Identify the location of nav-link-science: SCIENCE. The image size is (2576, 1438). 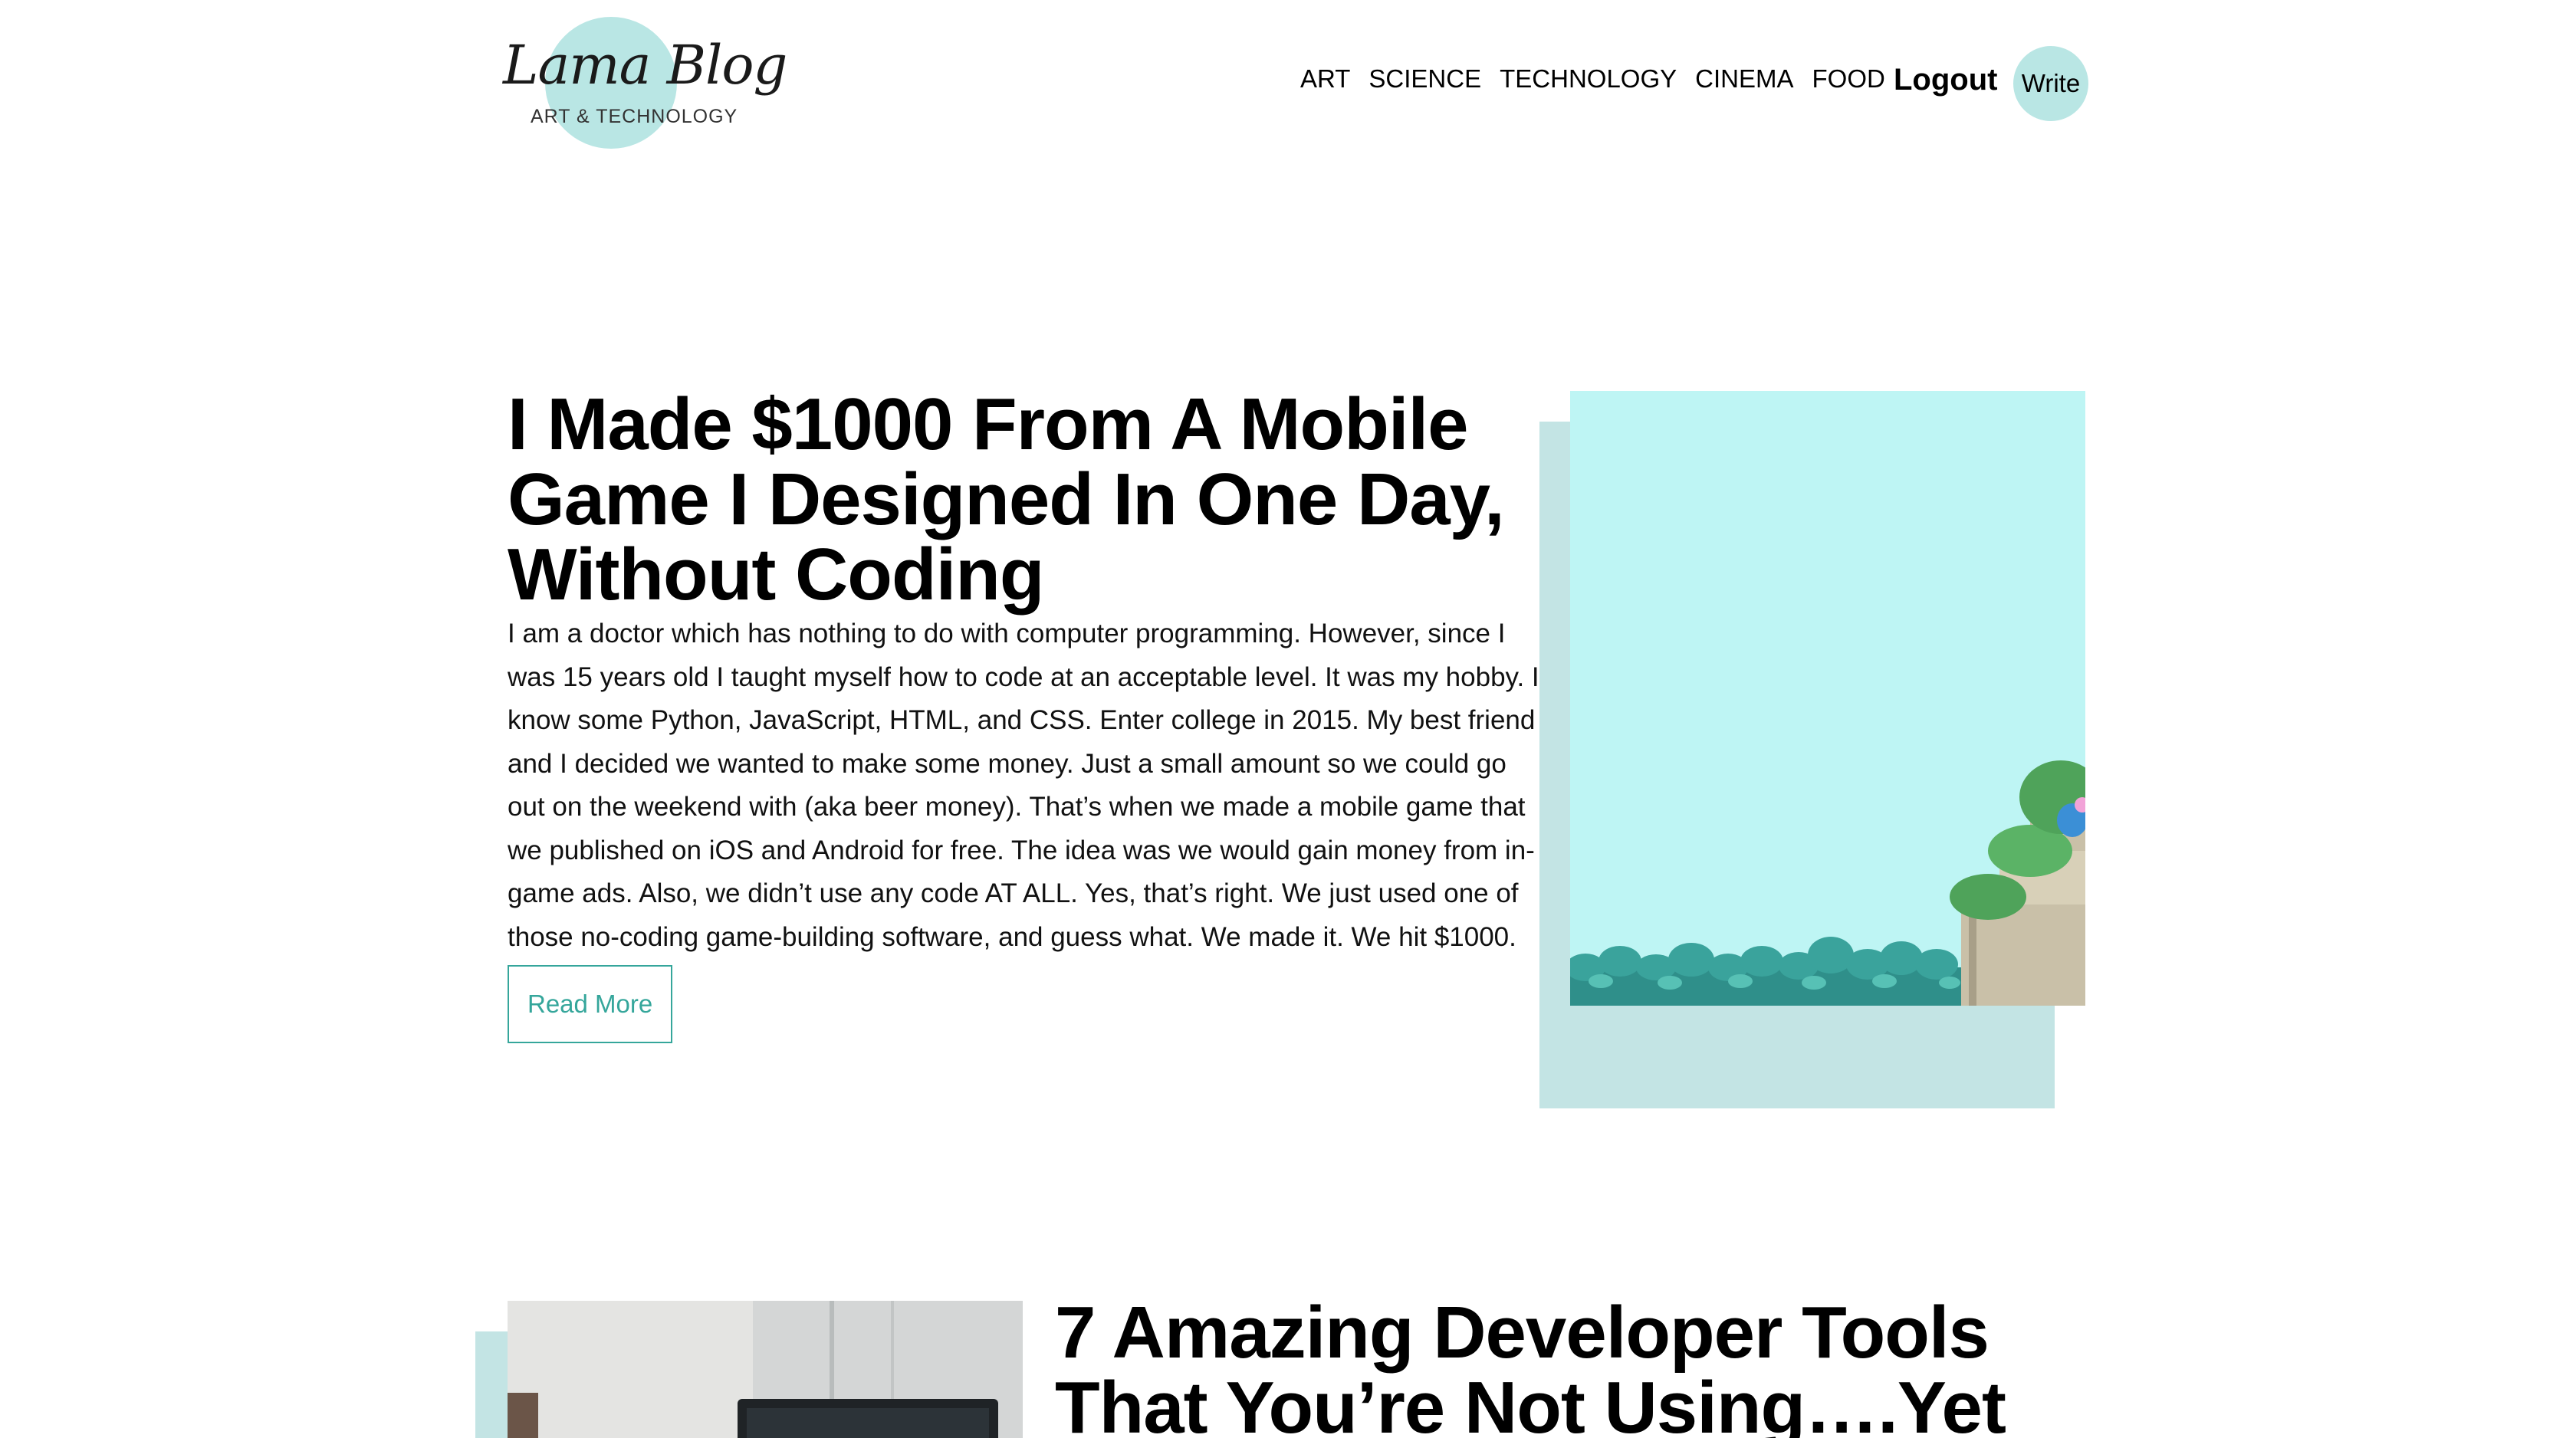
(1424, 79).